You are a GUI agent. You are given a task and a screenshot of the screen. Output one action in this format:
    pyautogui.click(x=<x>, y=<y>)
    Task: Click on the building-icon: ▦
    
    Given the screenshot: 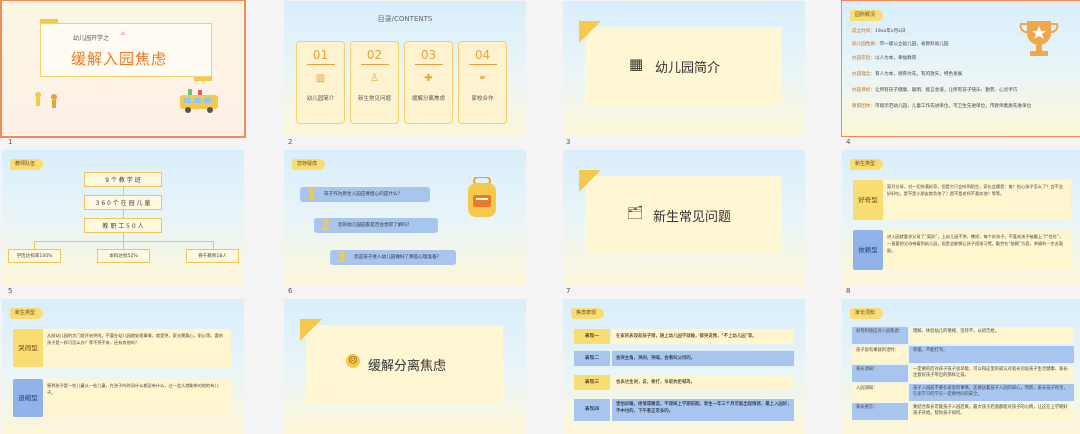 What is the action you would take?
    pyautogui.click(x=636, y=64)
    